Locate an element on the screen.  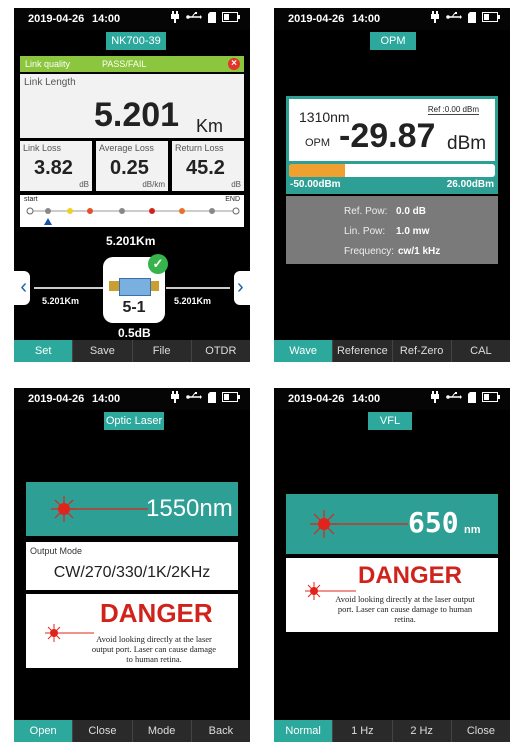
tab-set: Set is located at coordinates (44, 351).